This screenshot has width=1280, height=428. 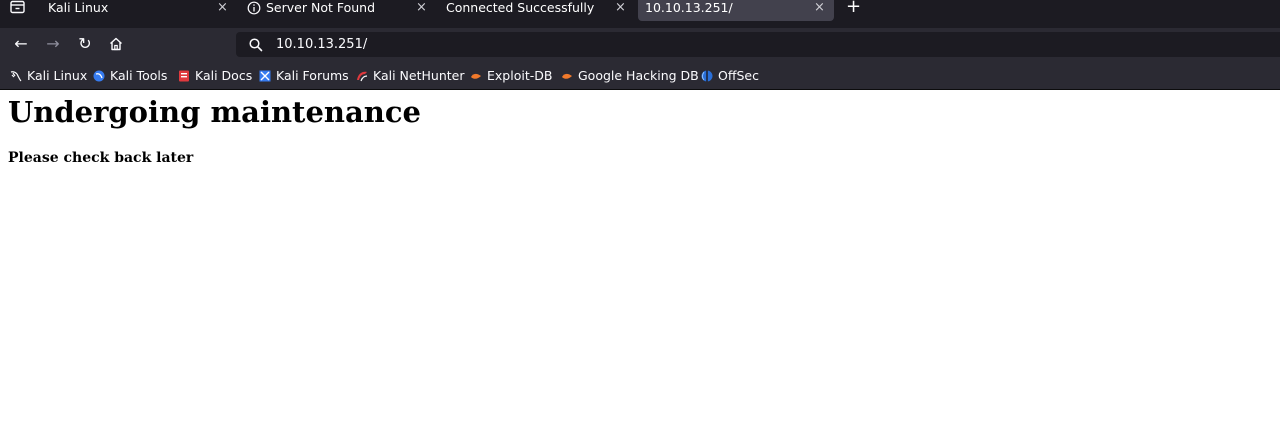 What do you see at coordinates (139, 75) in the screenshot?
I see `bookmark-label: Kali Tools` at bounding box center [139, 75].